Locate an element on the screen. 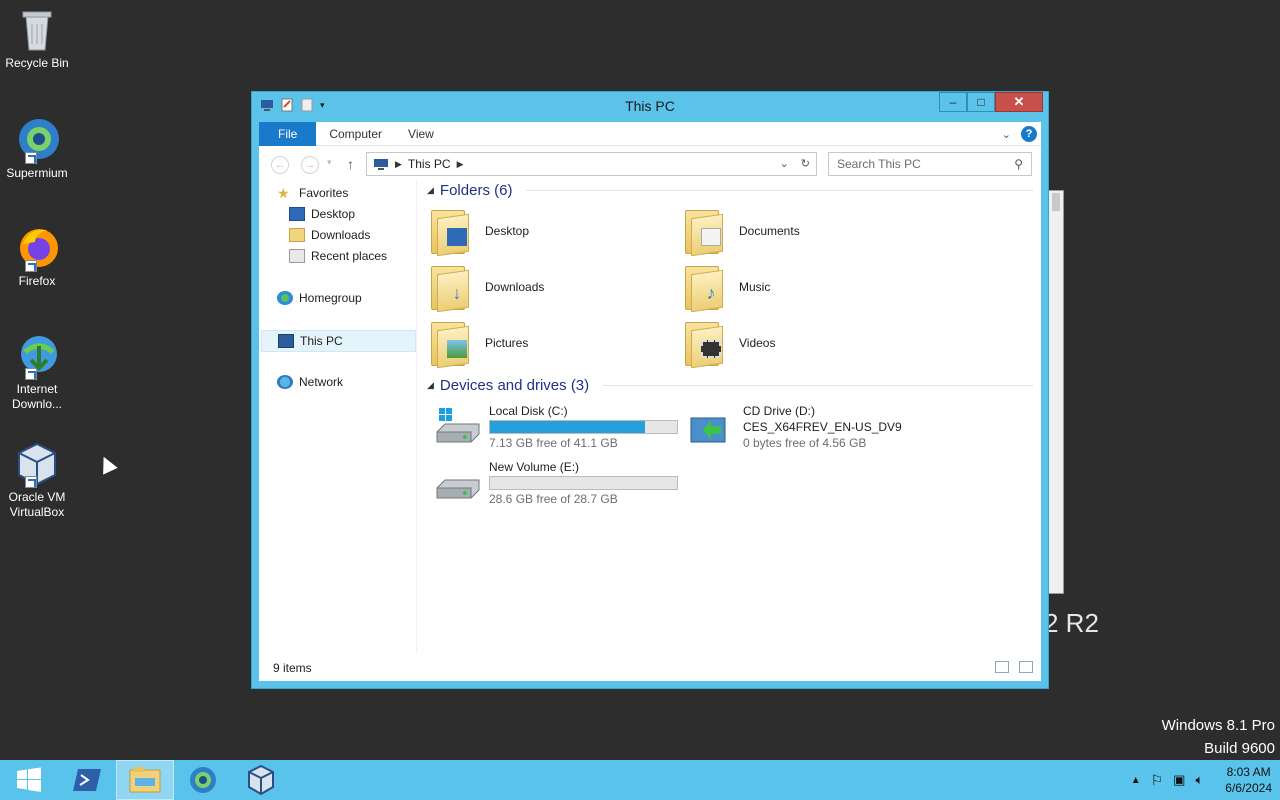  this-pc-icon is located at coordinates (286, 341).